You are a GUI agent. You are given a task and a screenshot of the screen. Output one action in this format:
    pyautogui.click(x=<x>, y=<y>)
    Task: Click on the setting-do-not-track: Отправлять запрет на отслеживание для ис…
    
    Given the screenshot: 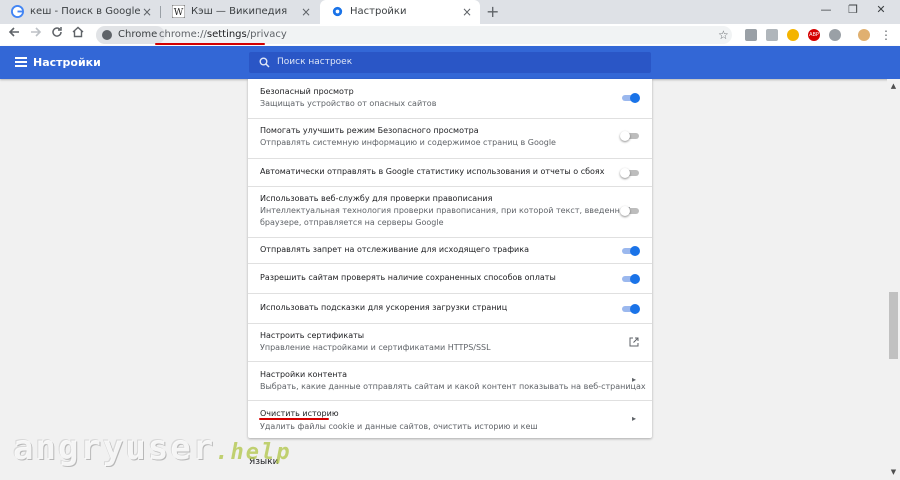 What is the action you would take?
    pyautogui.click(x=450, y=250)
    